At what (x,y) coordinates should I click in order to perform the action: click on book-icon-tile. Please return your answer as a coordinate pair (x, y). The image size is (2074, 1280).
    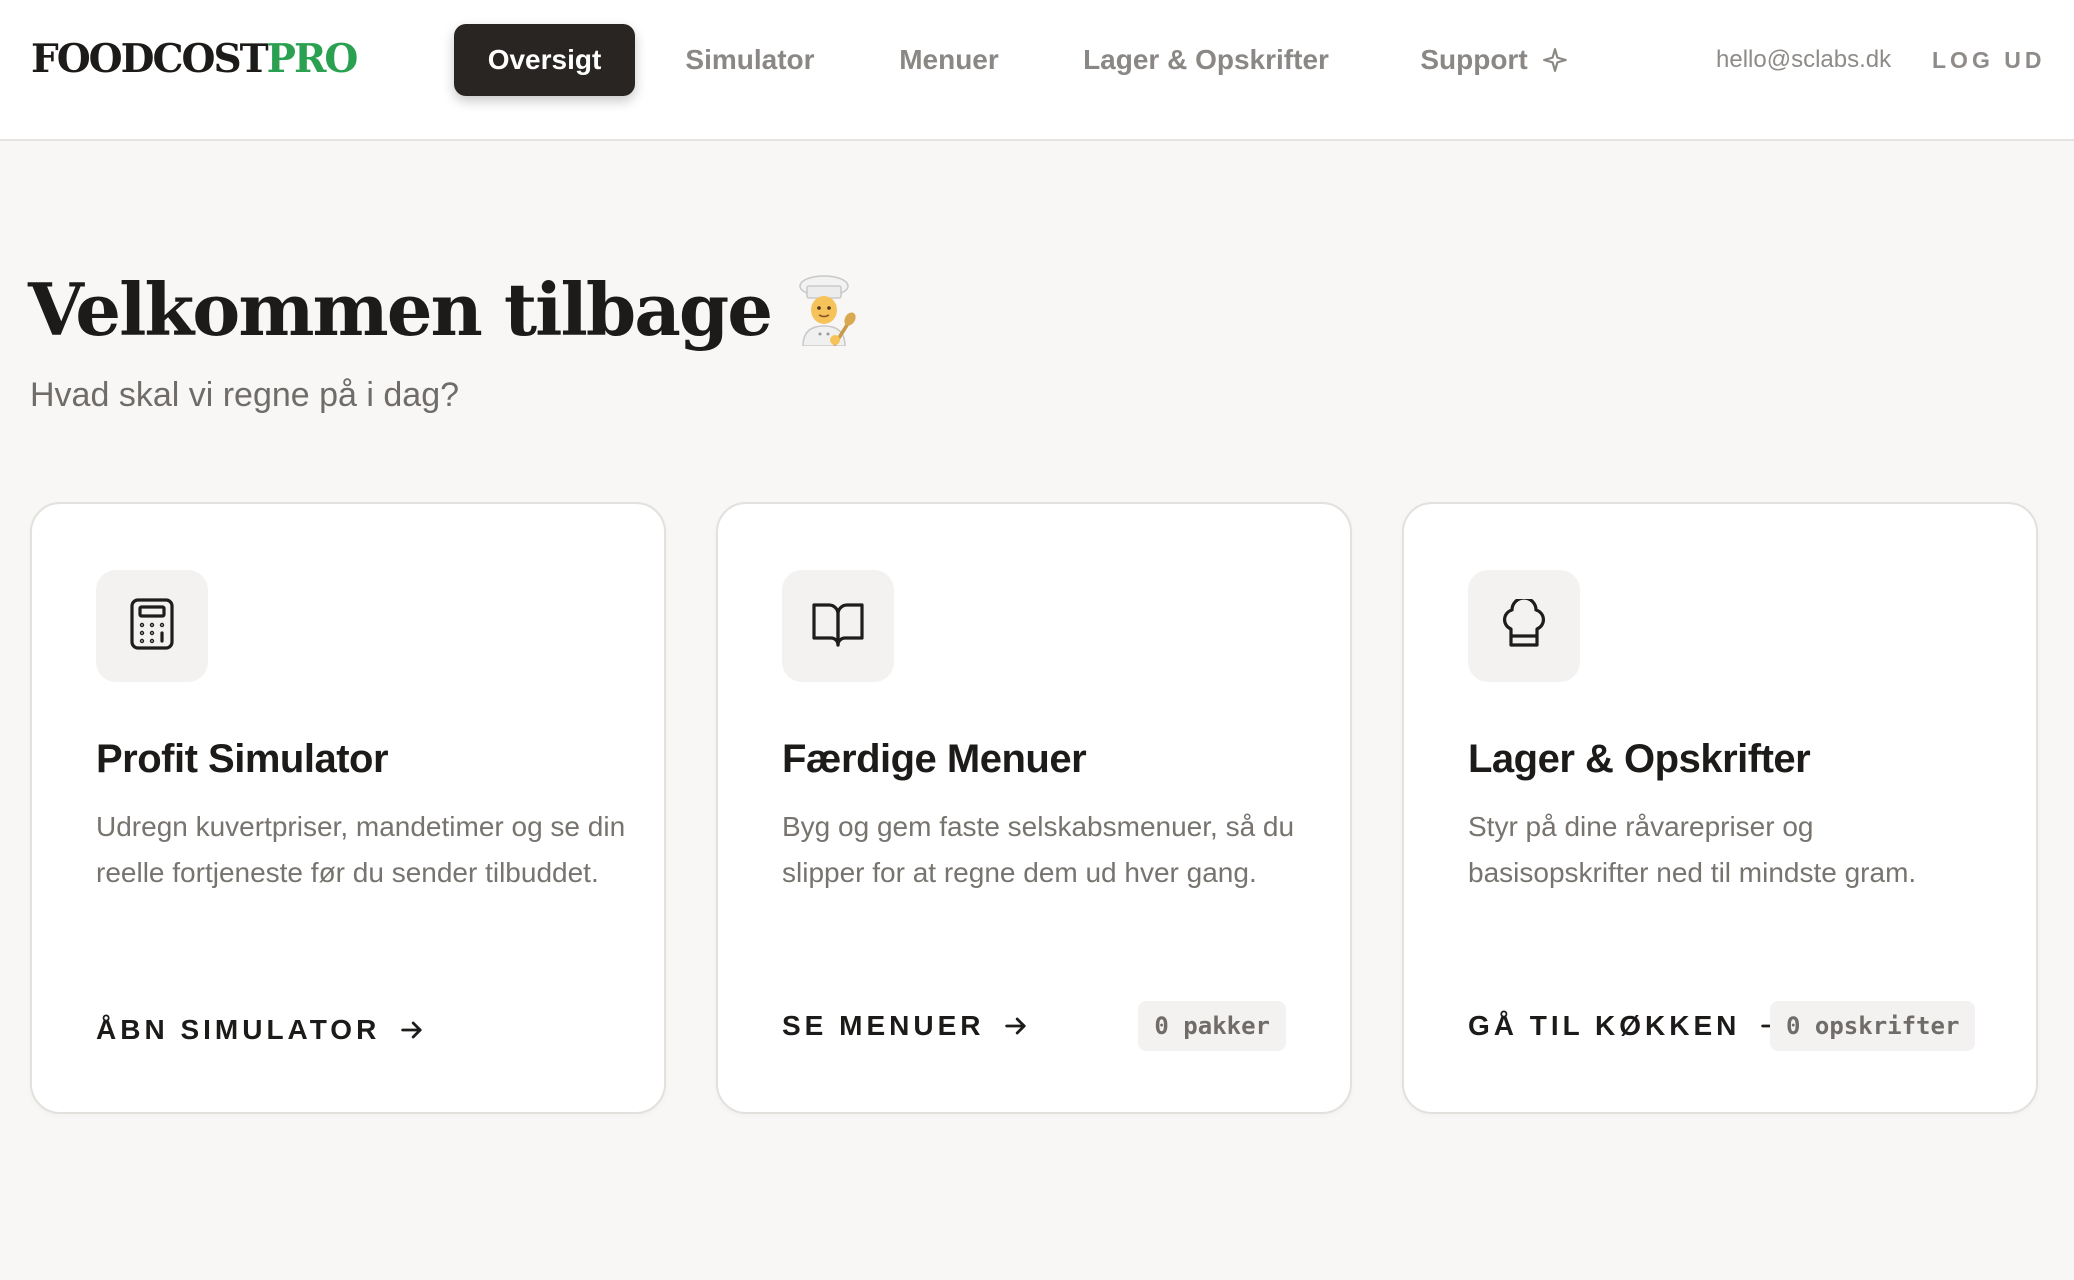
    Looking at the image, I should click on (838, 626).